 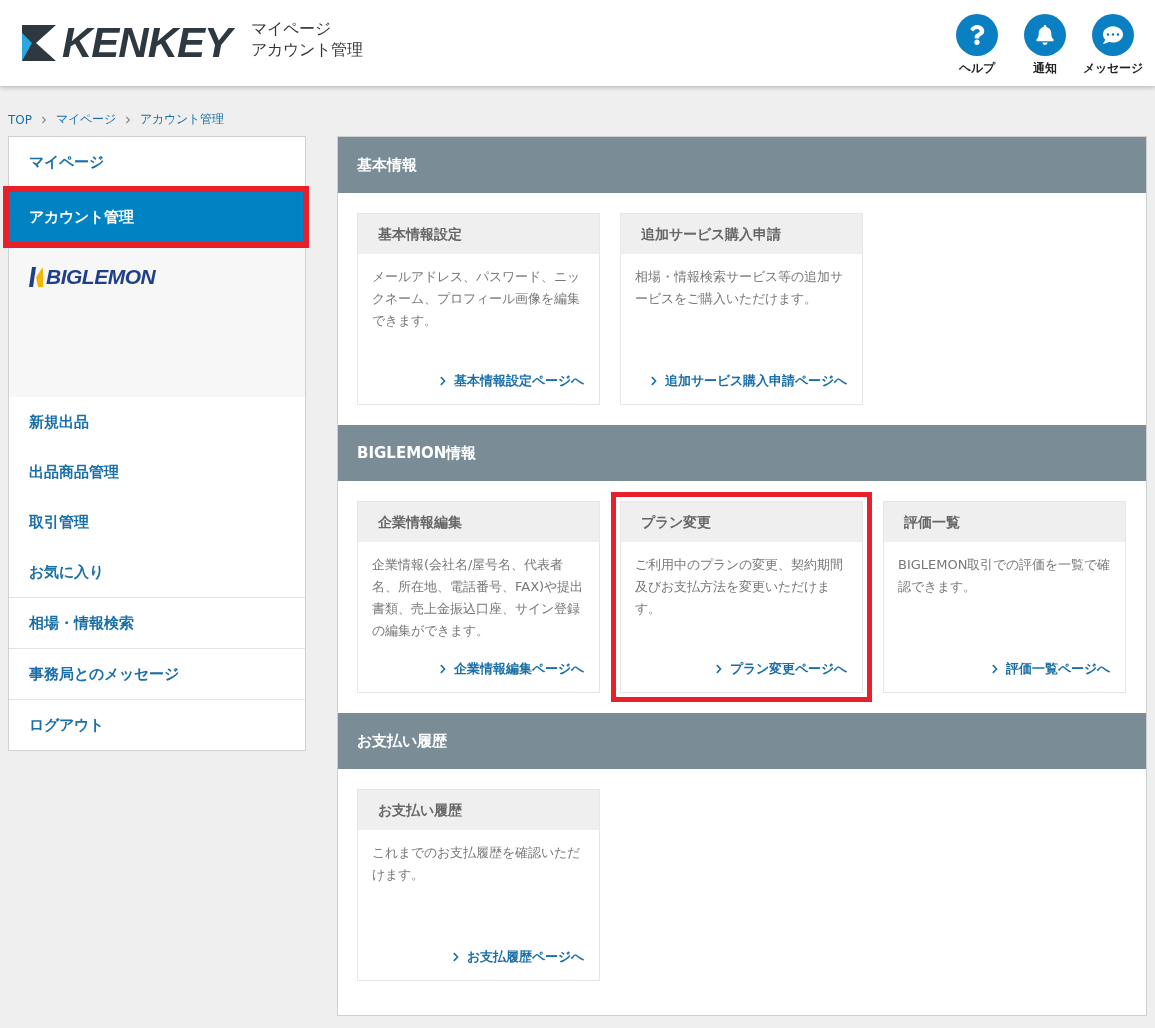 I want to click on bell-button: 通知, so click(x=1045, y=45).